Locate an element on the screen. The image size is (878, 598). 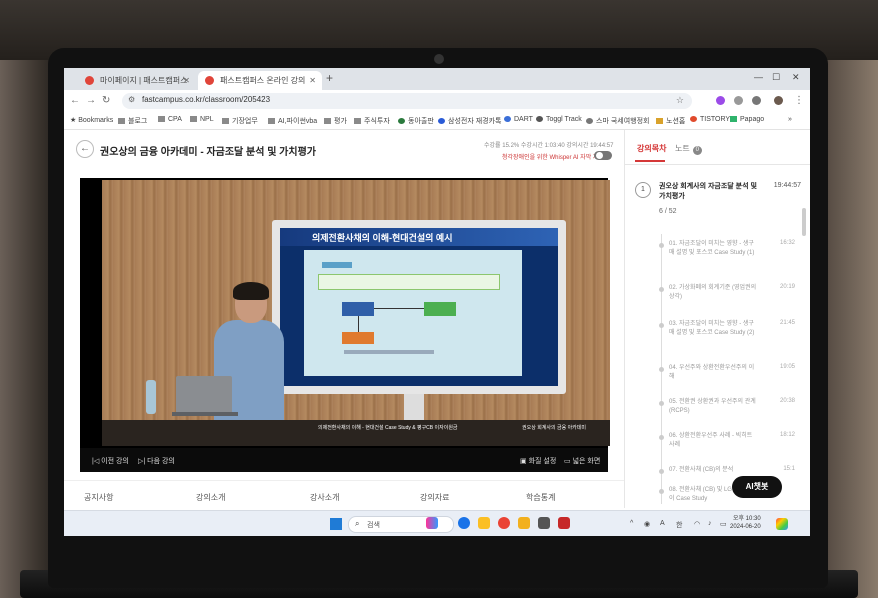
bookmark-item: ★ Bookmarks is located at coordinates (91, 120).